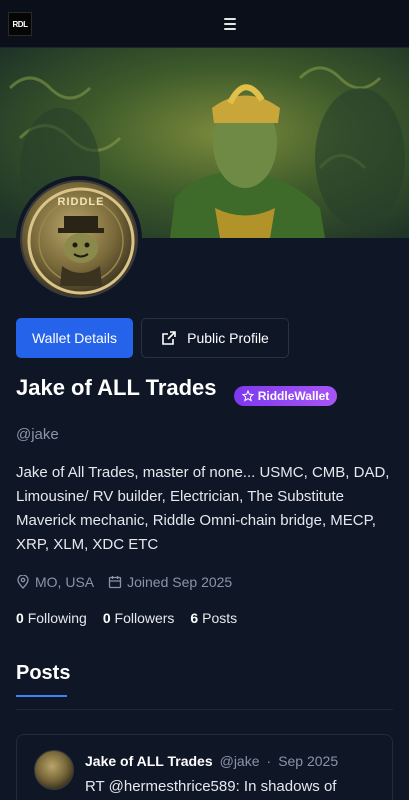 The image size is (409, 800). Describe the element at coordinates (144, 618) in the screenshot. I see `followers-label: Followers` at that location.